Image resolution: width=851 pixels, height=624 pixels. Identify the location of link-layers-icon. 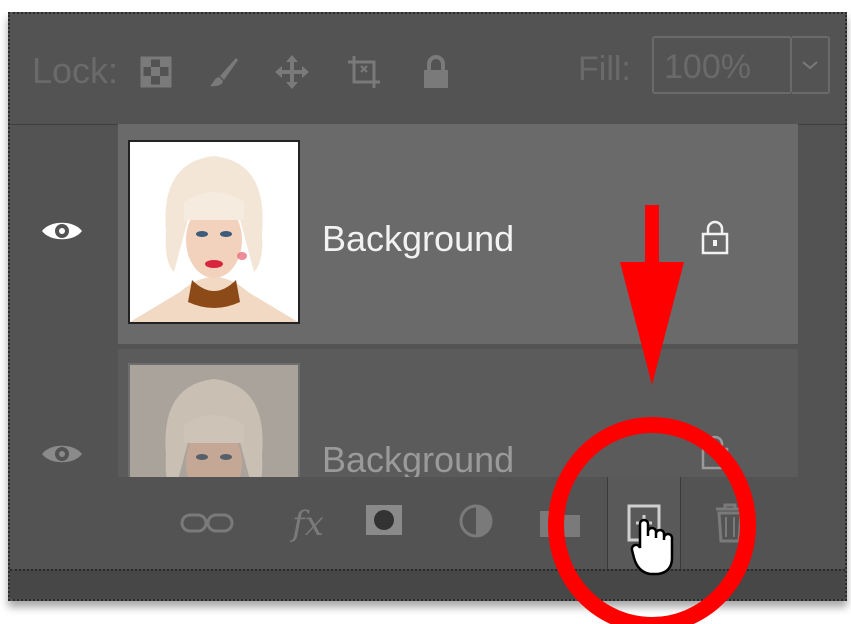
(208, 523).